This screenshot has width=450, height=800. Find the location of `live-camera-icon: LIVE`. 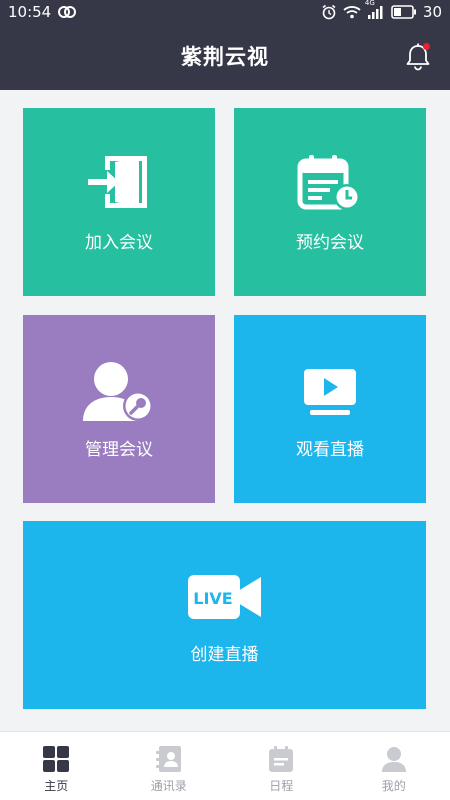

live-camera-icon: LIVE is located at coordinates (225, 599).